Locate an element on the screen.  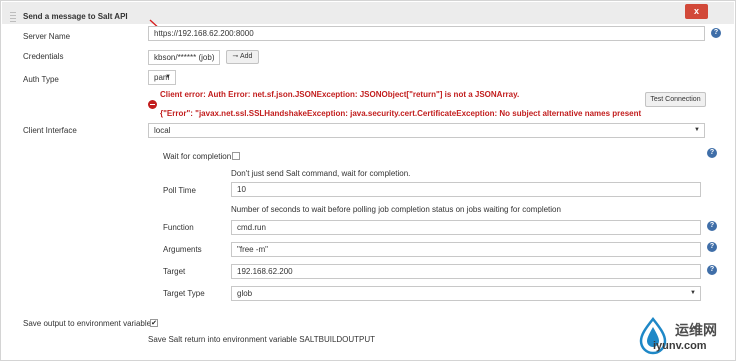
server-name-input: https://192.168.62.200:8000 is located at coordinates (426, 33).